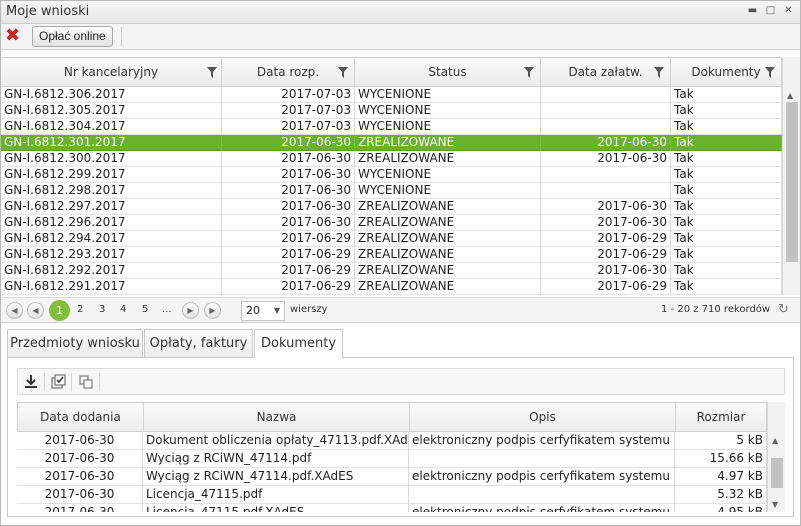  What do you see at coordinates (726, 72) in the screenshot?
I see `header-dokumenty: Dokumenty` at bounding box center [726, 72].